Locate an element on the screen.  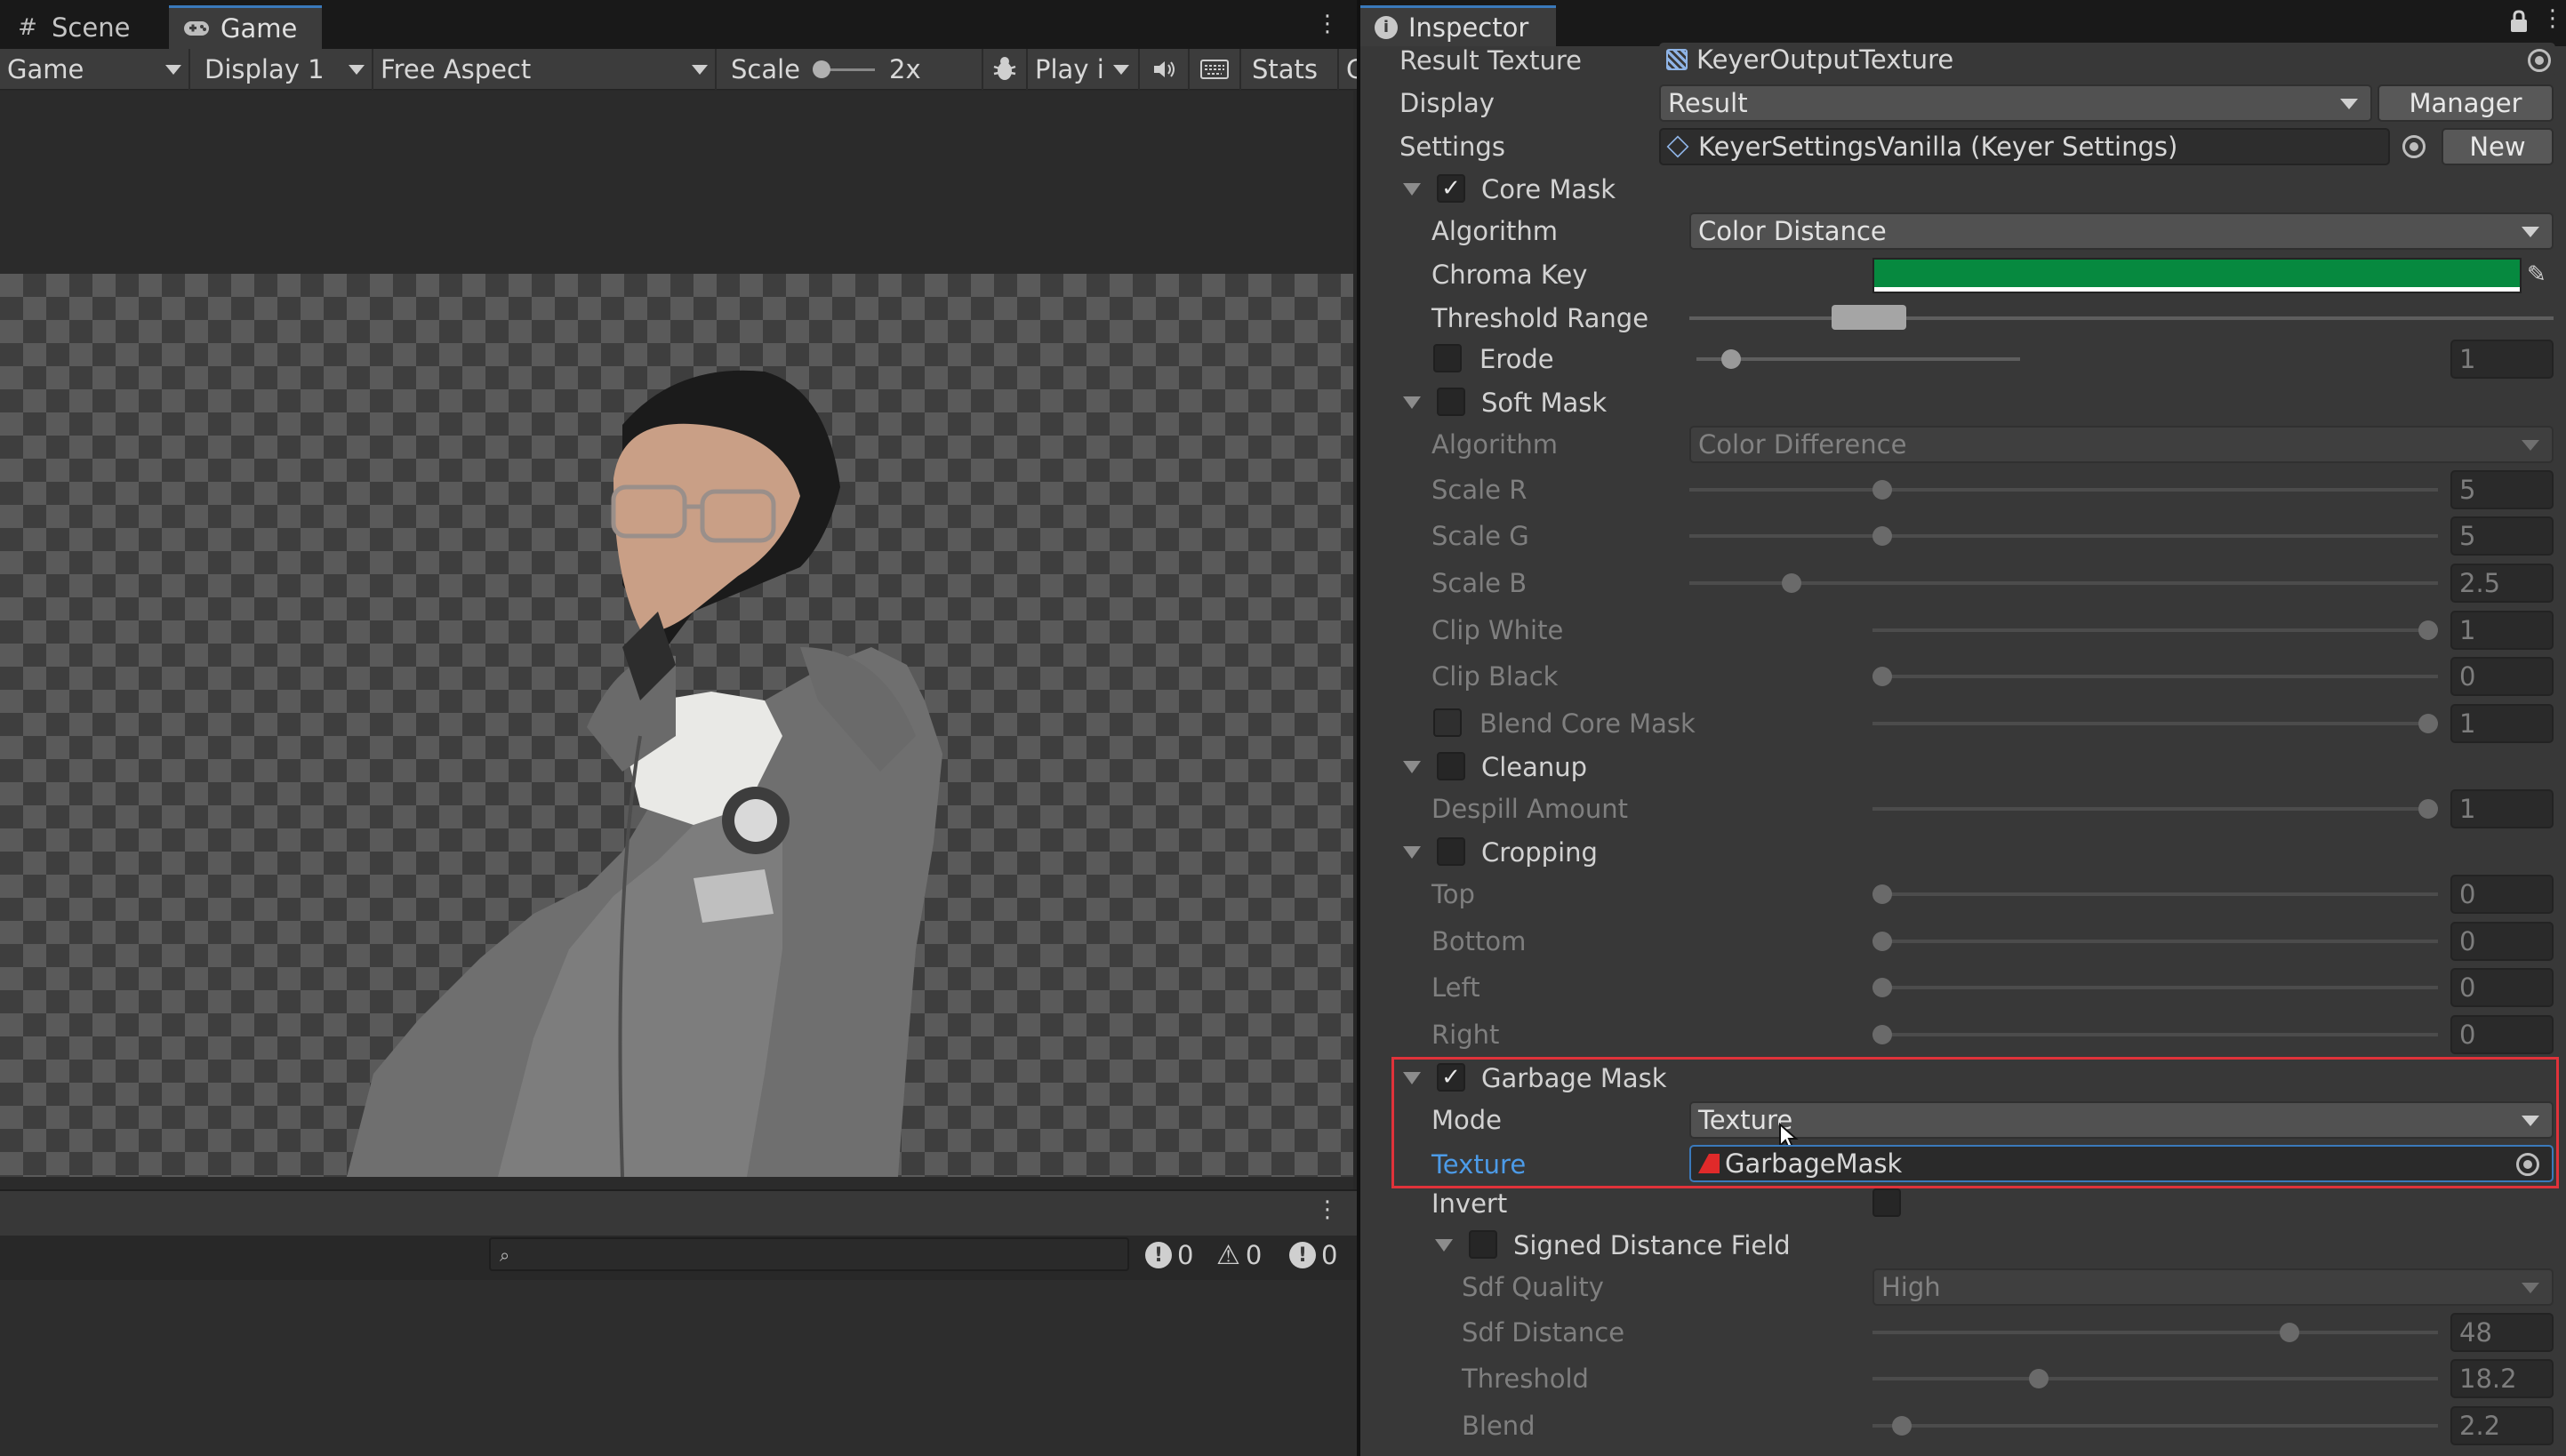
blend-core-mask-value-field: 1 is located at coordinates (2502, 723).